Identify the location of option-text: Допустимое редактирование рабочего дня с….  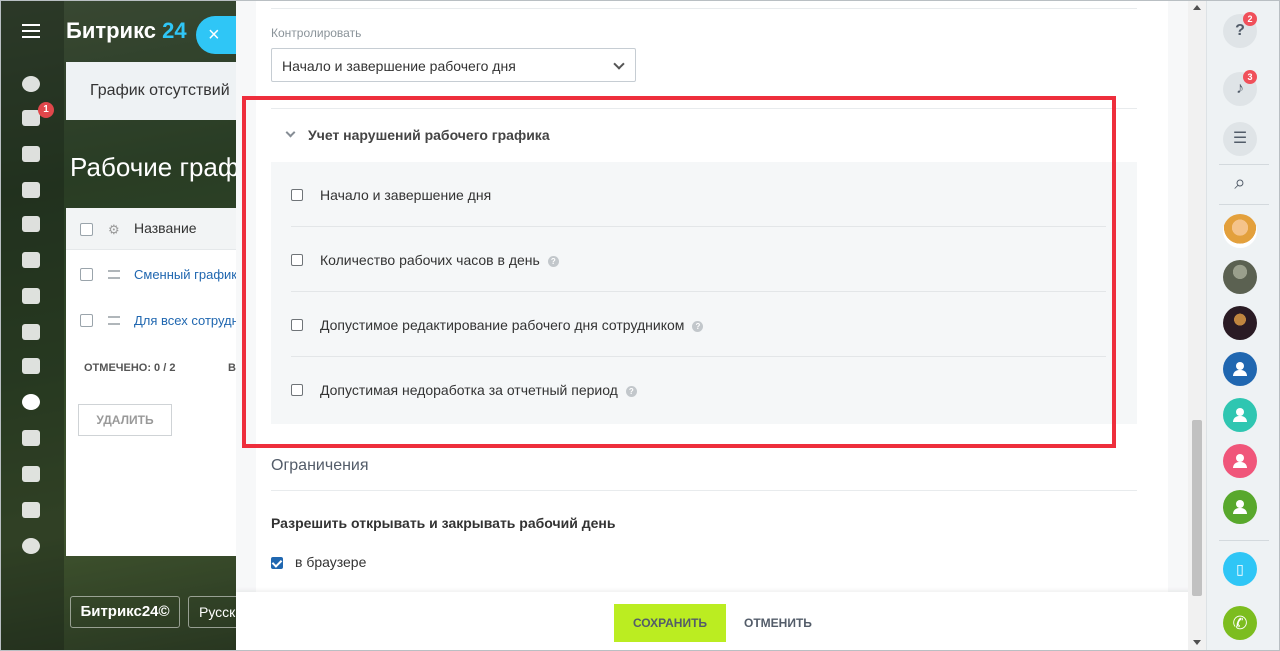
(502, 325).